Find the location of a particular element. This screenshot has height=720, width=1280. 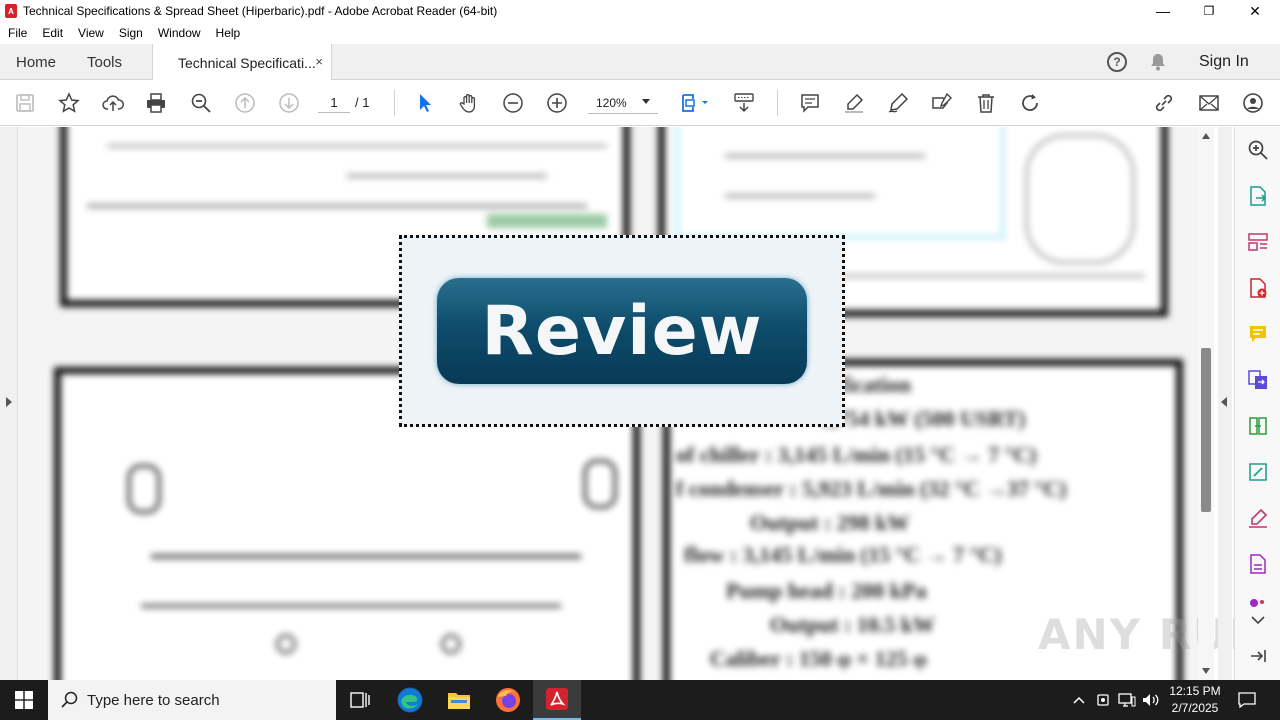

tab-tools: Tools is located at coordinates (104, 62).